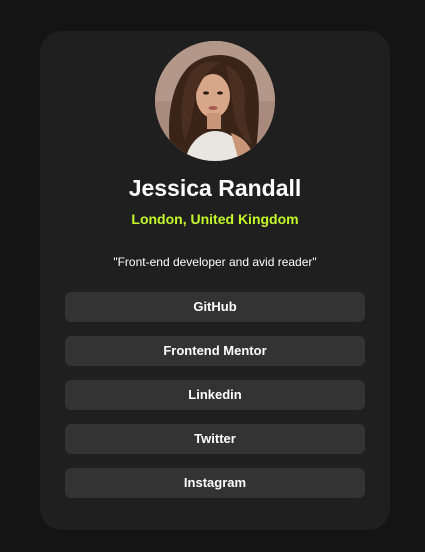 This screenshot has width=425, height=552. What do you see at coordinates (215, 307) in the screenshot?
I see `github-link-button: GitHub` at bounding box center [215, 307].